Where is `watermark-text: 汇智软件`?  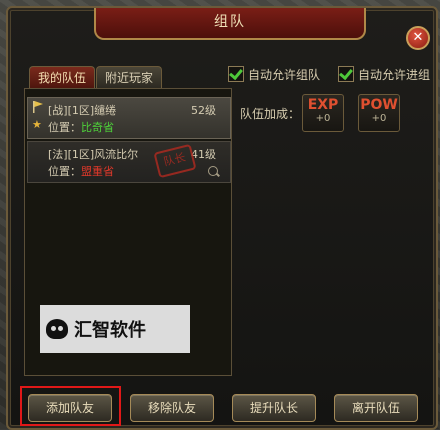
watermark-text: 汇智软件 is located at coordinates (110, 330).